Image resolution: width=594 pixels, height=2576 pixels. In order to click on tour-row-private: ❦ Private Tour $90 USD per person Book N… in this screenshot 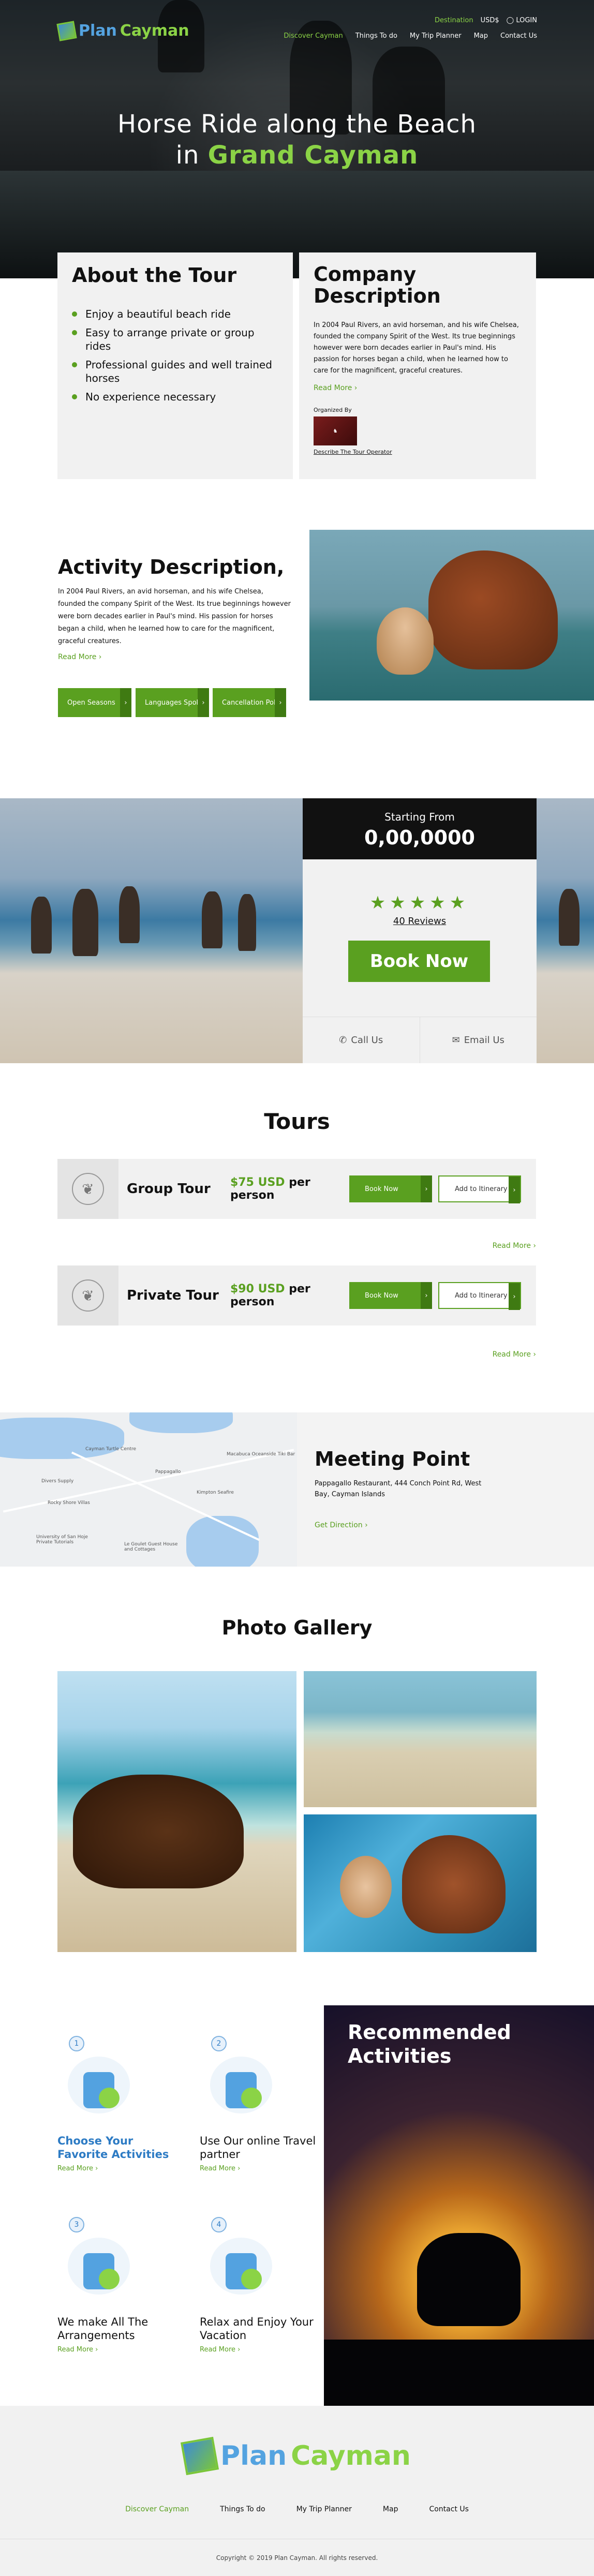, I will do `click(296, 1295)`.